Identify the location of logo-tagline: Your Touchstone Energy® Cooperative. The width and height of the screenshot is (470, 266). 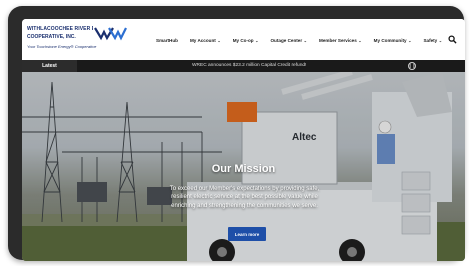
(62, 46).